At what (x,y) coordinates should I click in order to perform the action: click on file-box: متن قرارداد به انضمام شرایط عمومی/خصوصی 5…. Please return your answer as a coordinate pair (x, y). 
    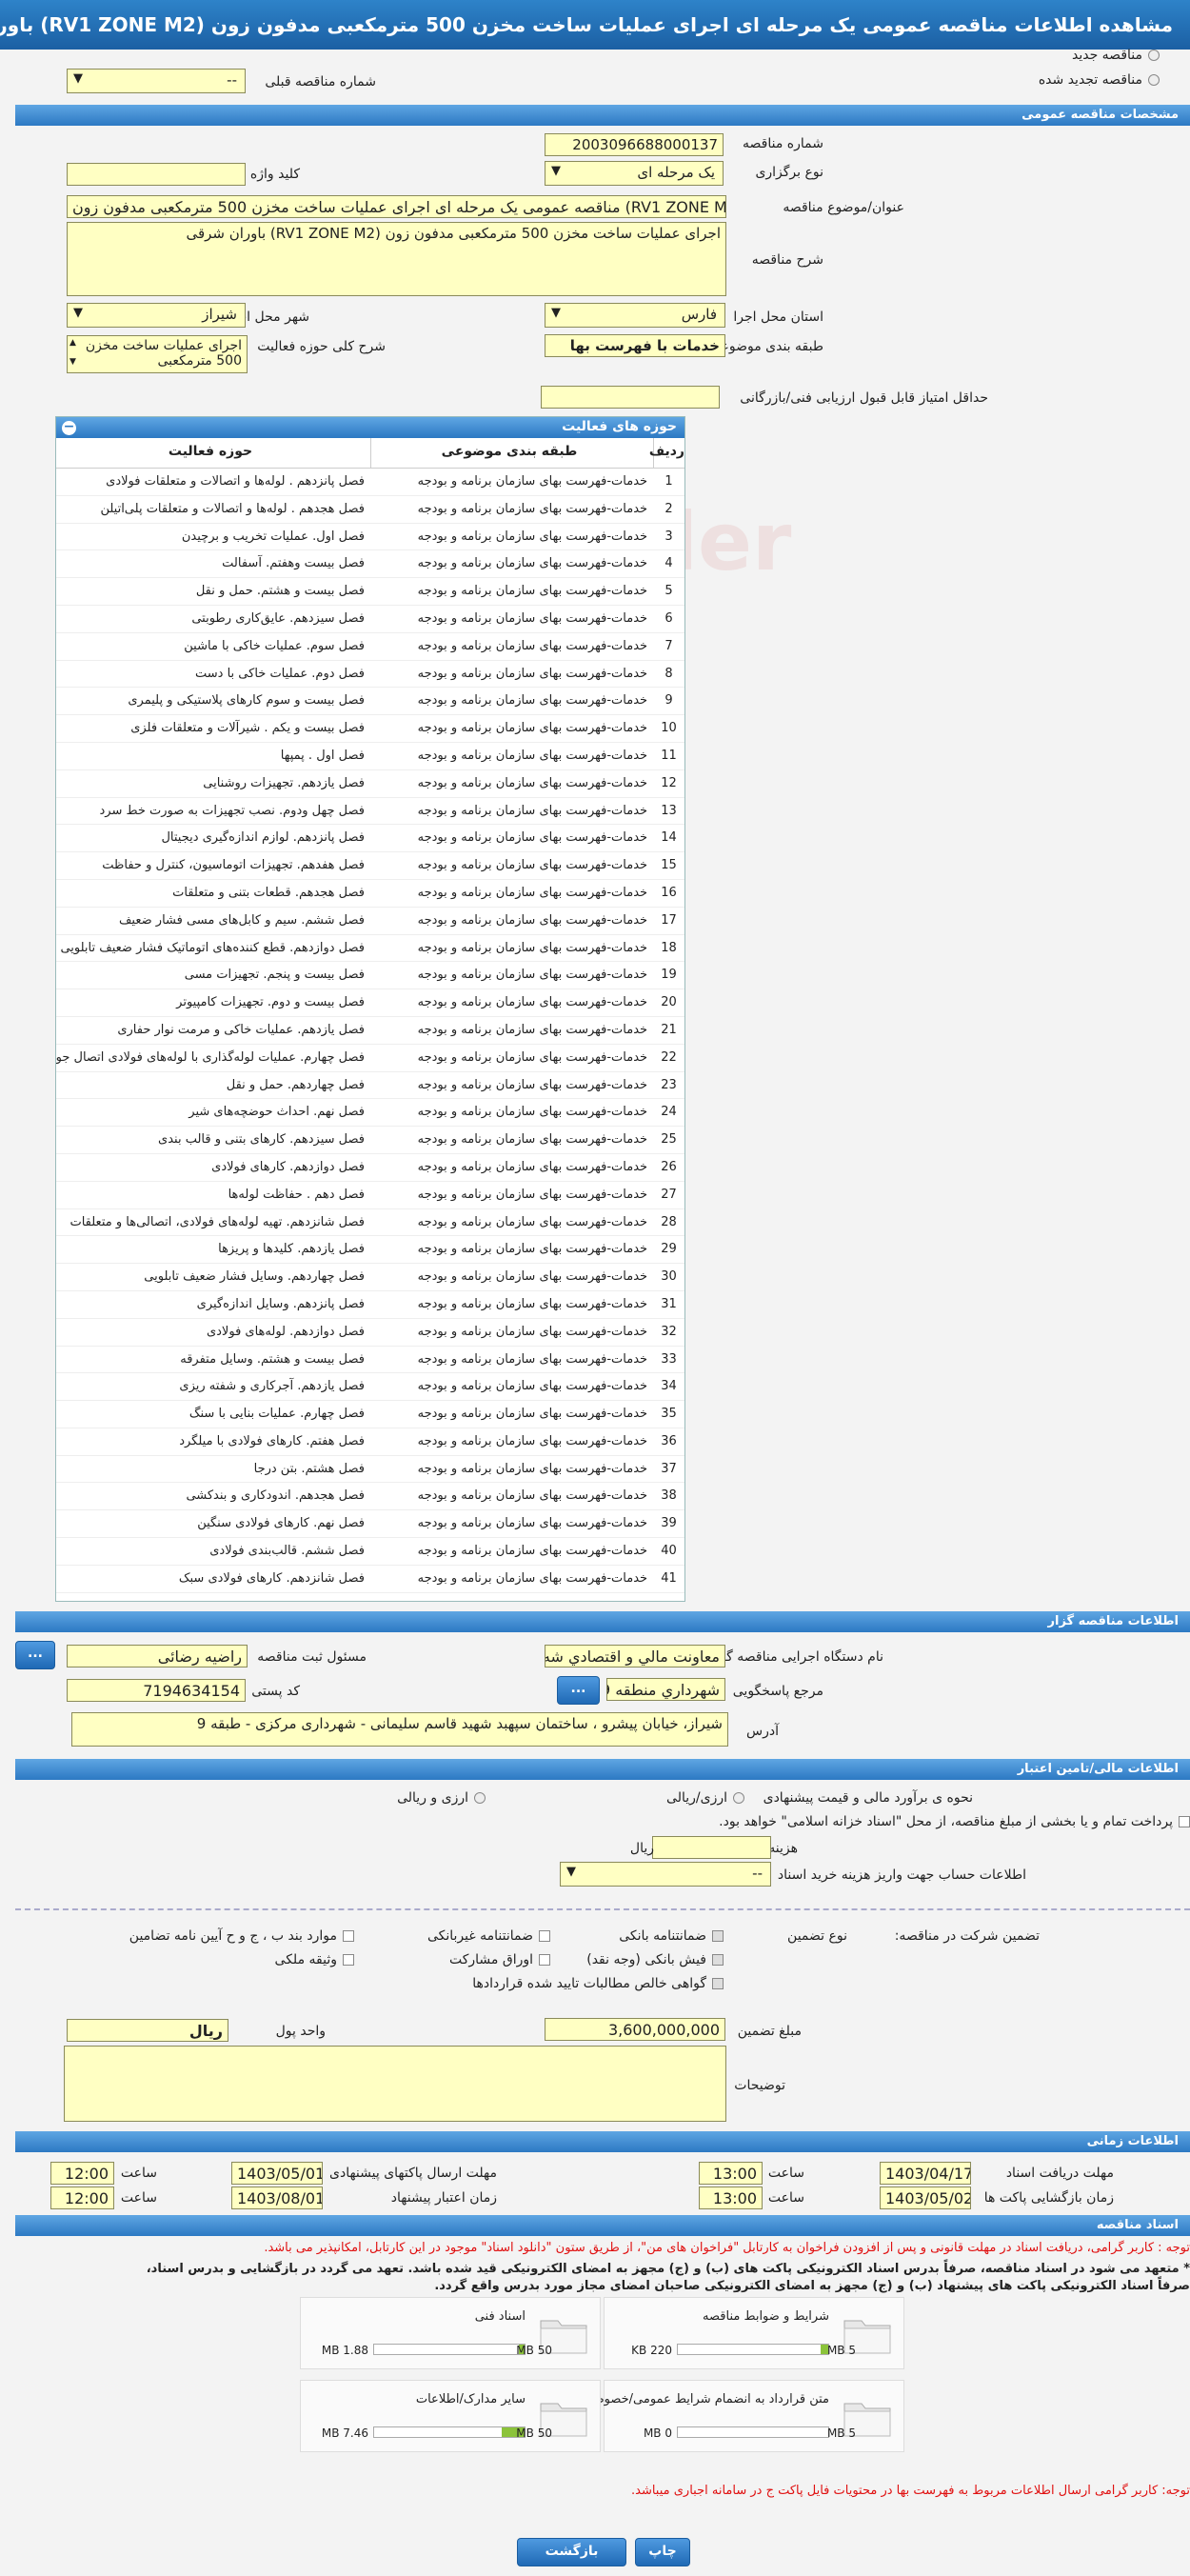
    Looking at the image, I should click on (744, 2416).